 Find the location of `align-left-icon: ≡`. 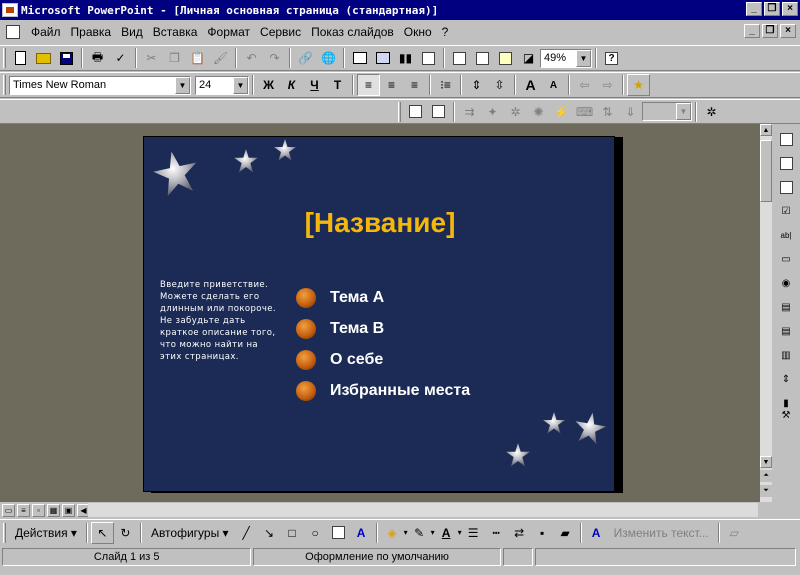

align-left-icon: ≡ is located at coordinates (368, 85).